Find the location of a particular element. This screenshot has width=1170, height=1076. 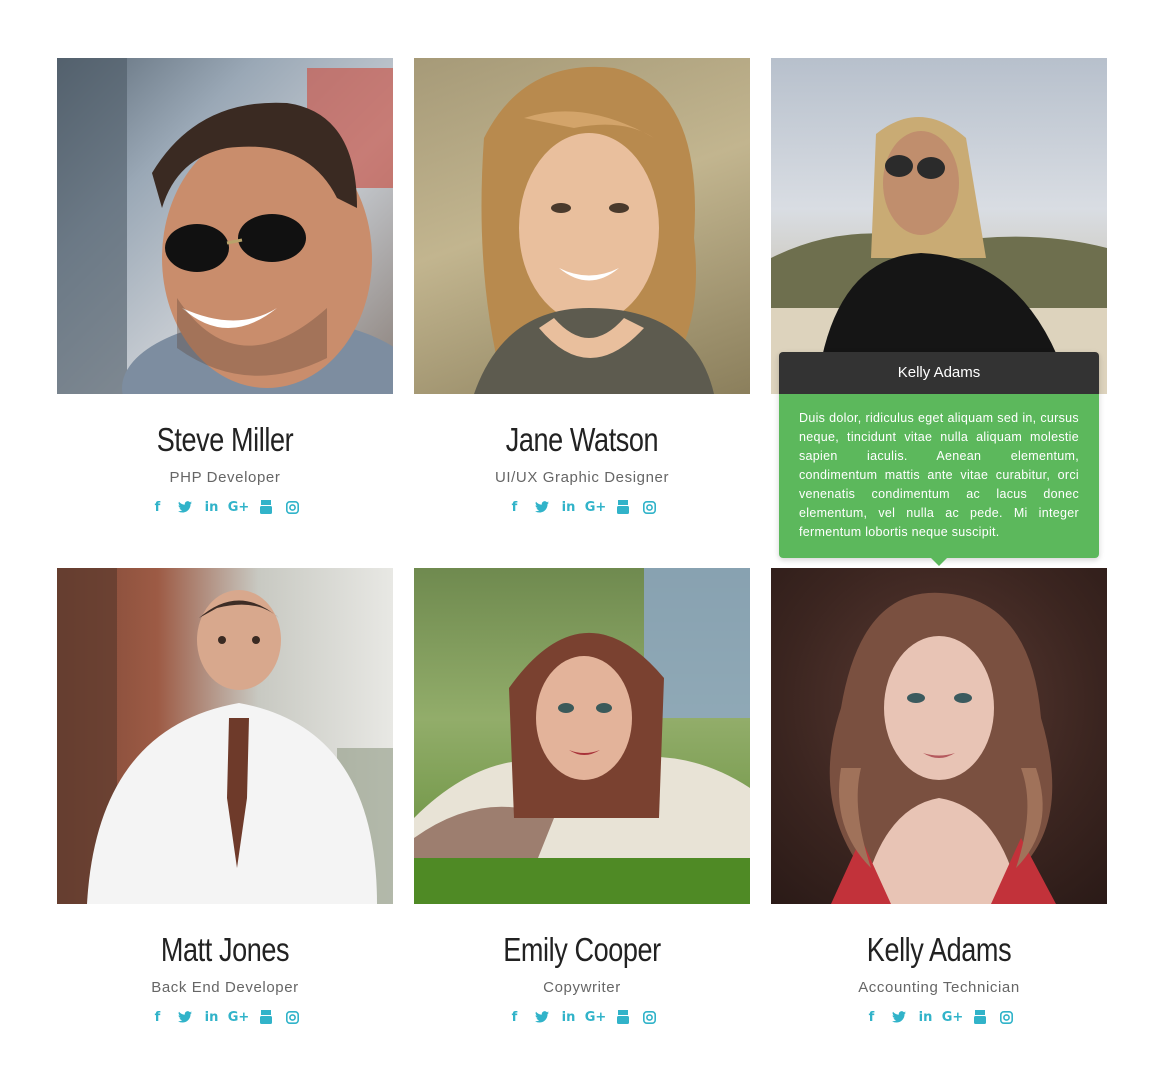

member-role: PHP Developer is located at coordinates (225, 477).